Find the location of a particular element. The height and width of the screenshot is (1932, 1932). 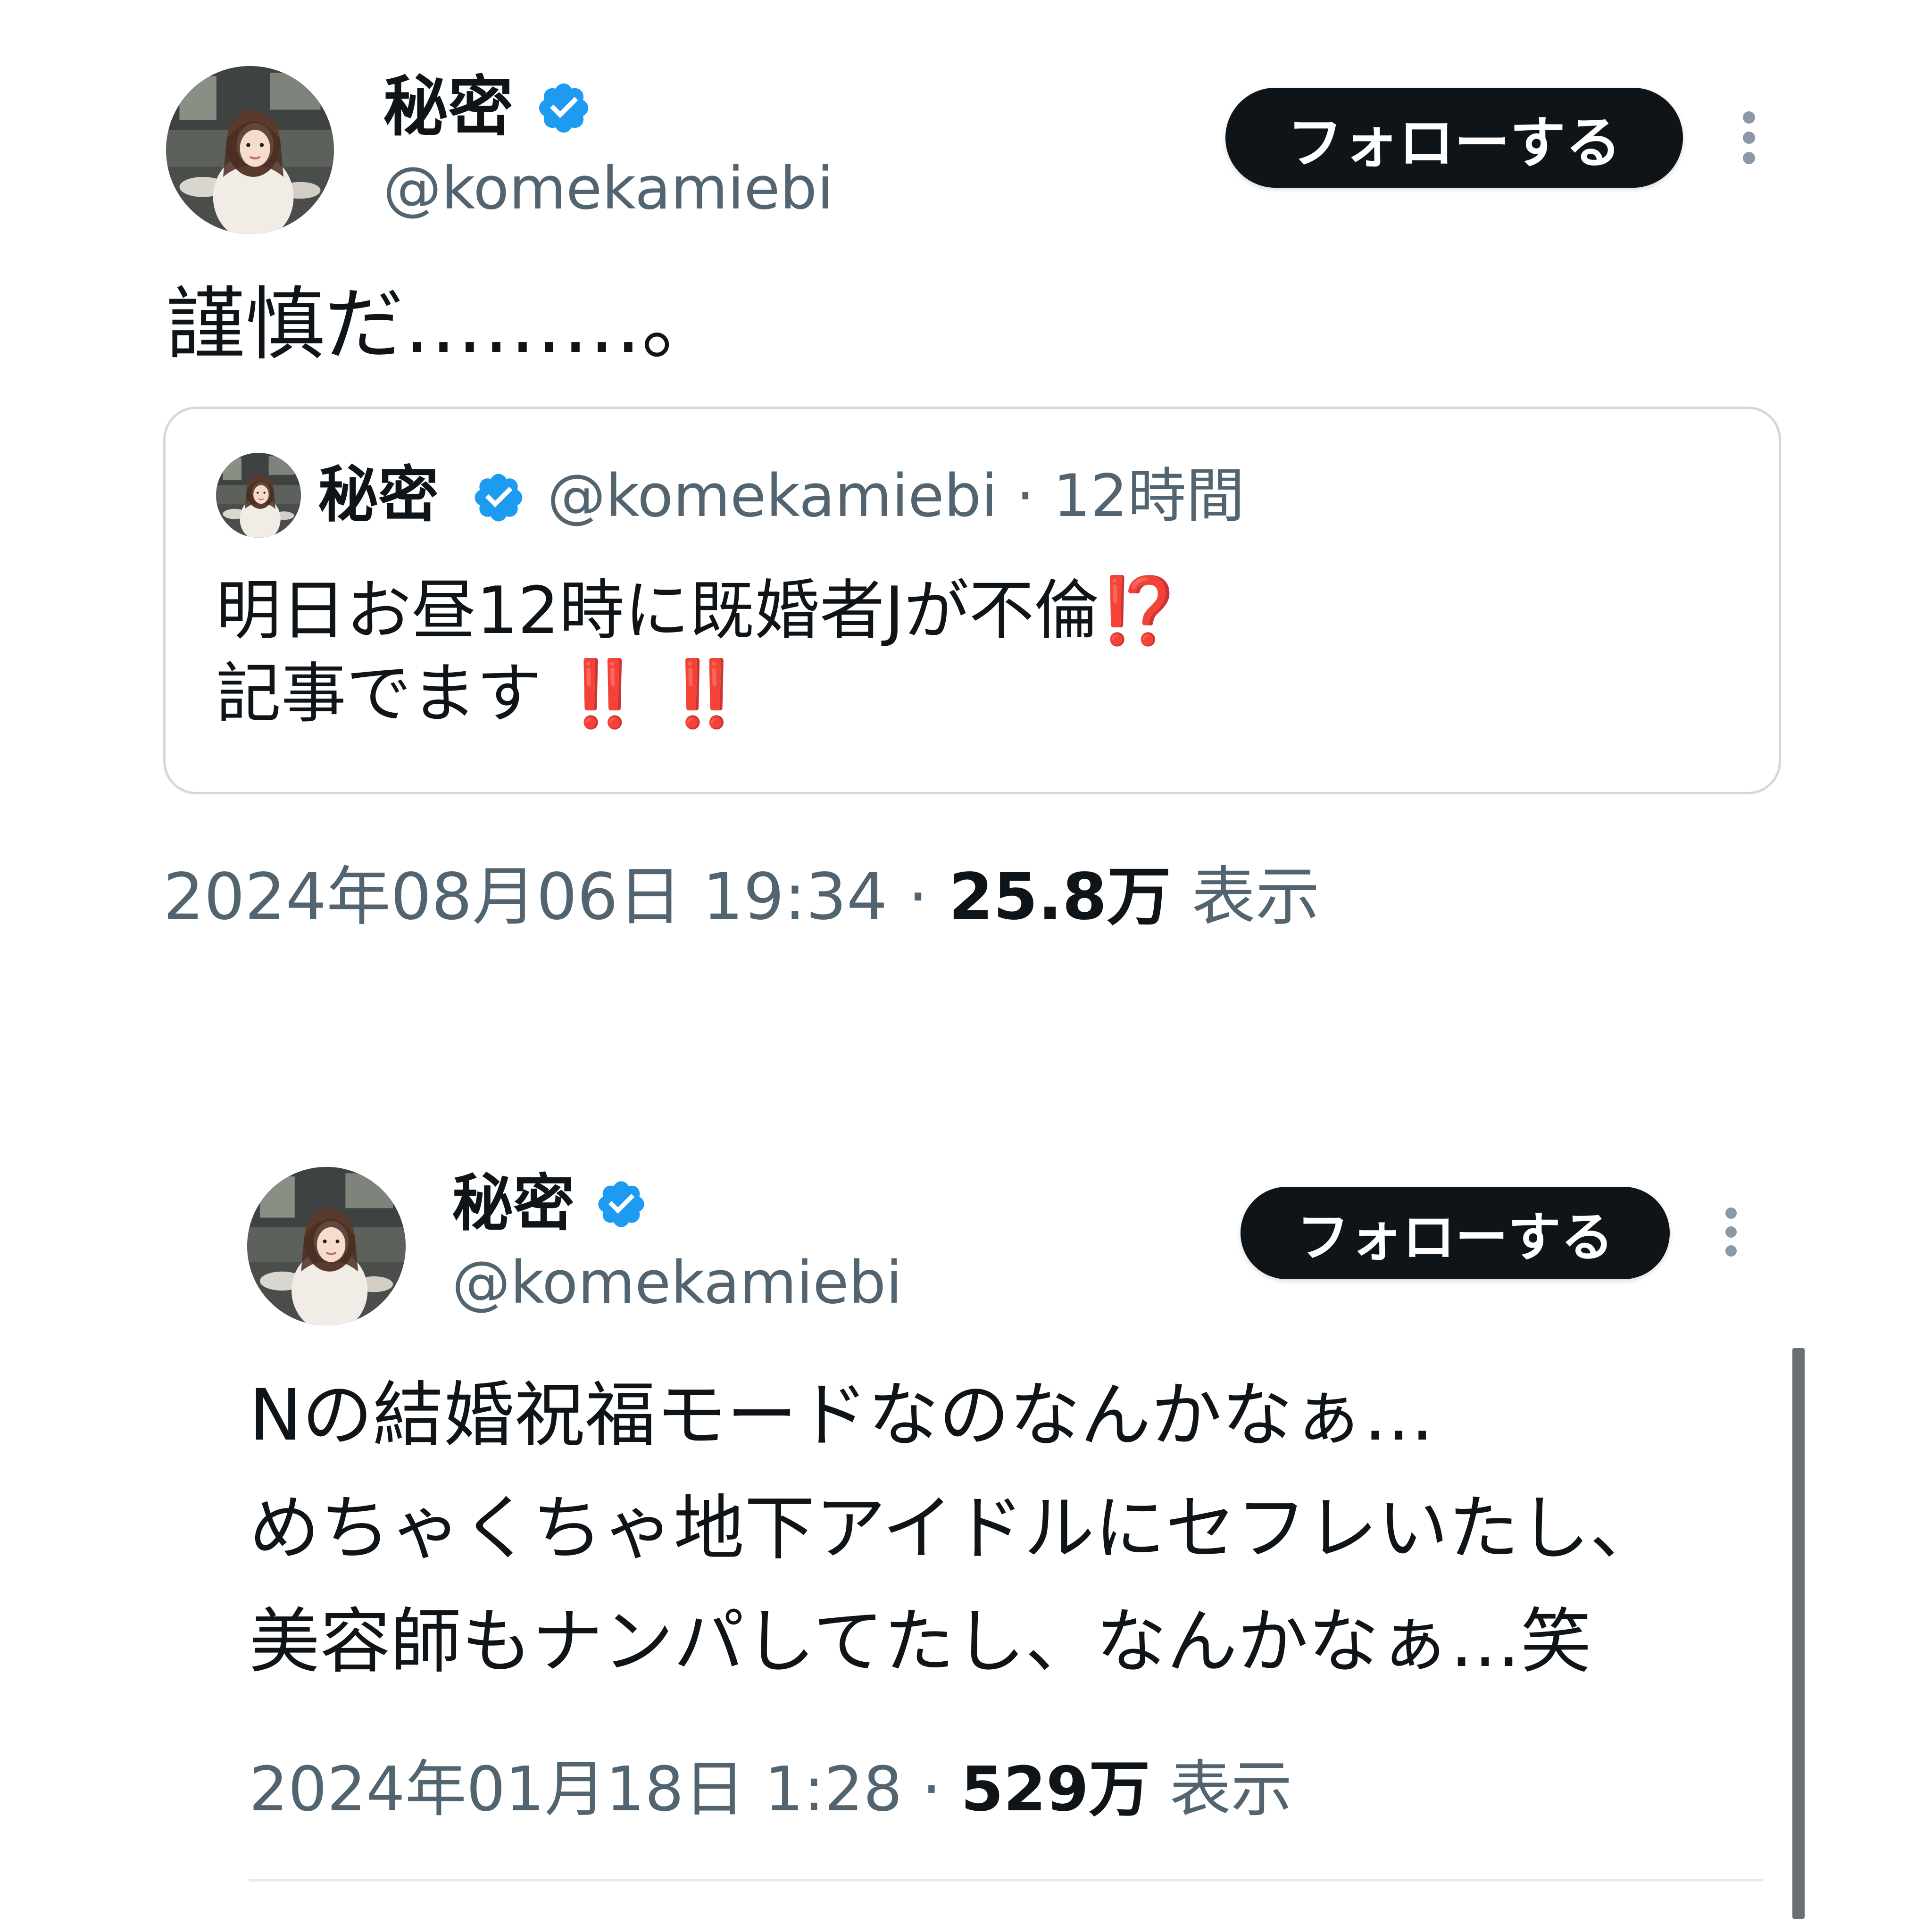

divider is located at coordinates (1006, 1880).